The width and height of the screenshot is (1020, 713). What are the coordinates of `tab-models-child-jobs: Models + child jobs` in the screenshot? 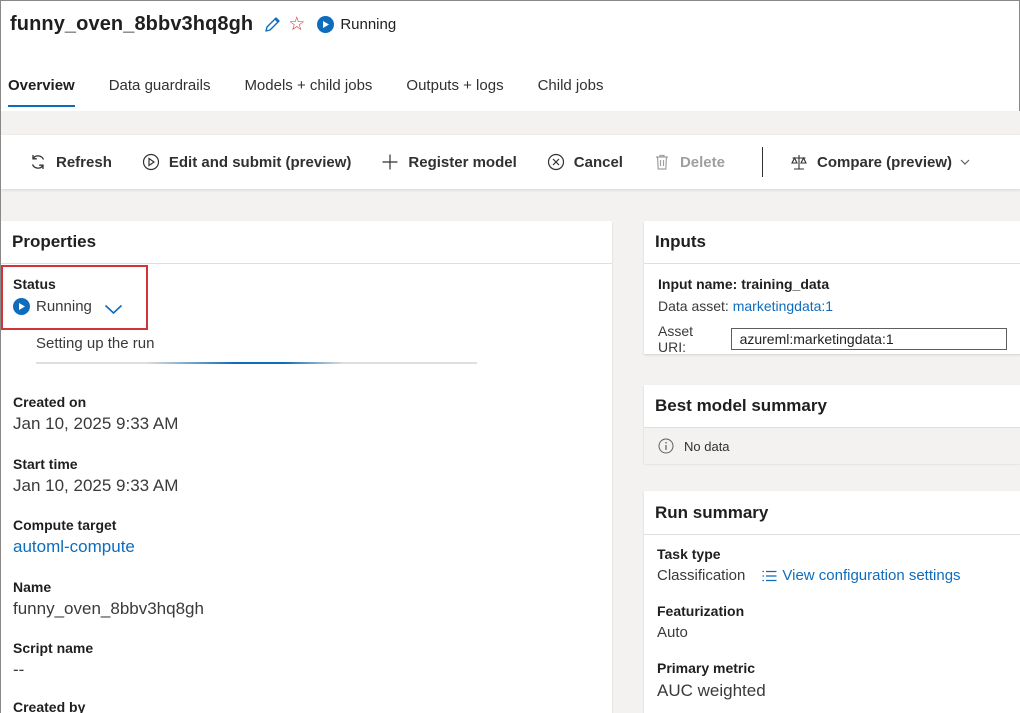 It's located at (308, 91).